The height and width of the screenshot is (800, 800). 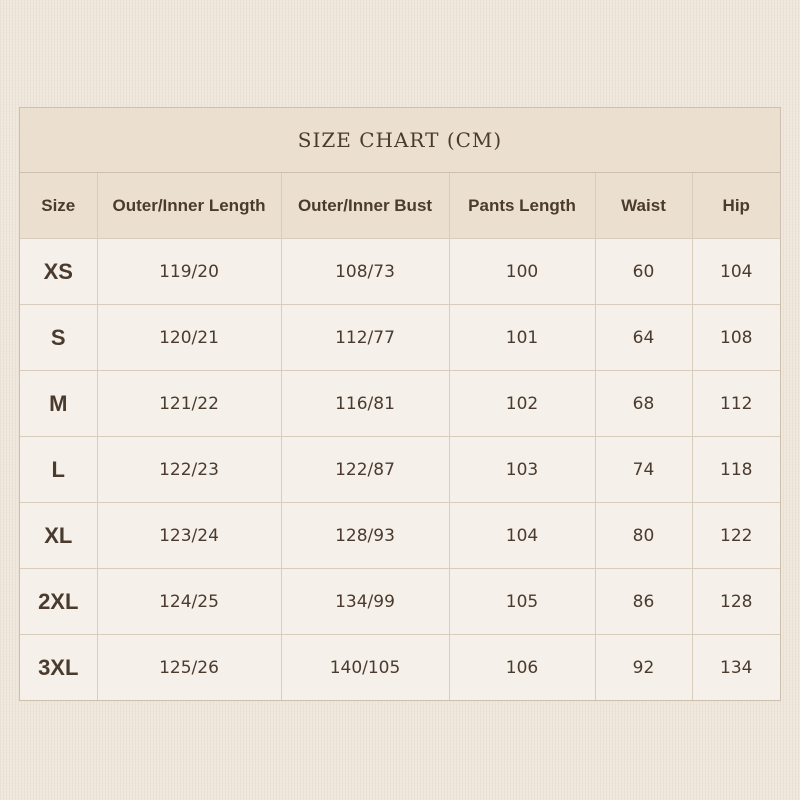 What do you see at coordinates (365, 337) in the screenshot?
I see `bust-cell: 112/77` at bounding box center [365, 337].